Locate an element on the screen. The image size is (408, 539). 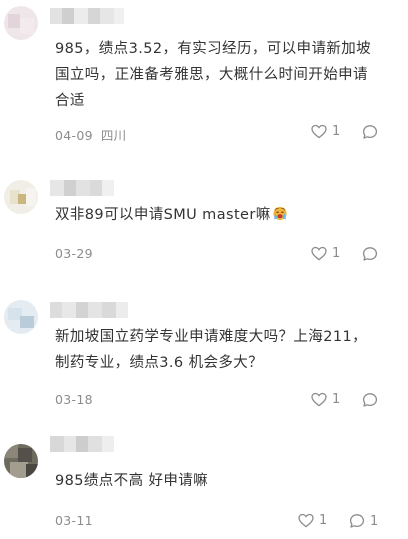
comment-text-line: 985绩点不高 好申请嘛 is located at coordinates (132, 481).